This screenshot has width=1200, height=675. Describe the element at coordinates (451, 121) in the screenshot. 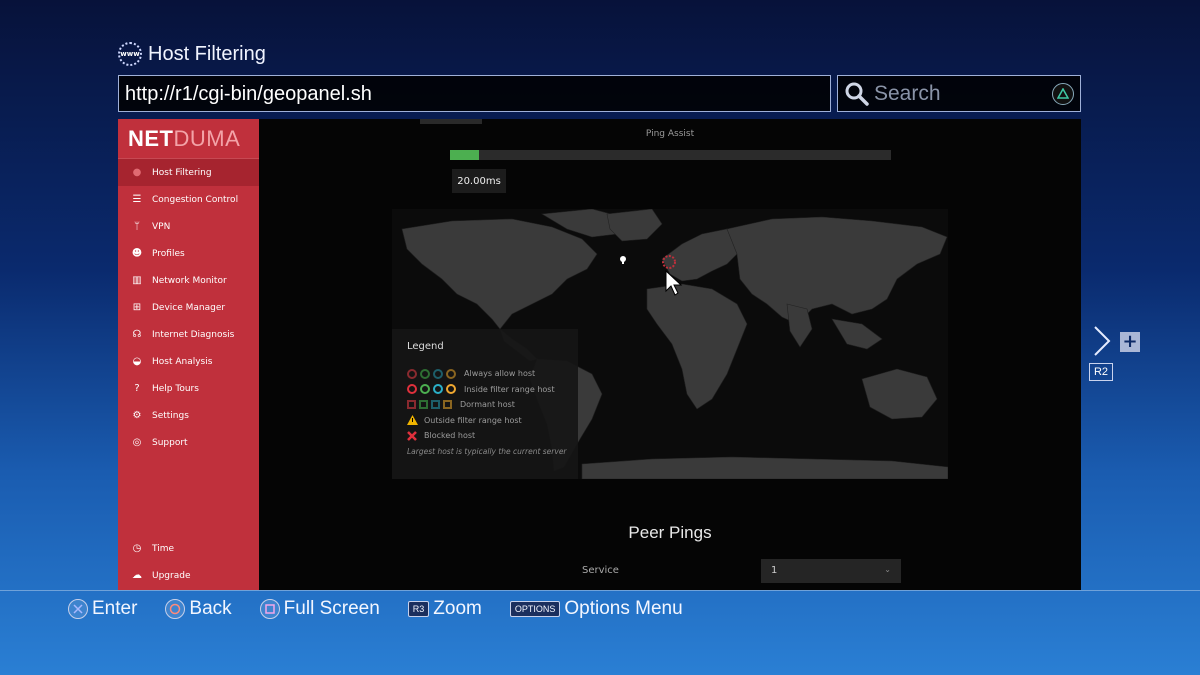

I see `top-tab-stub` at that location.